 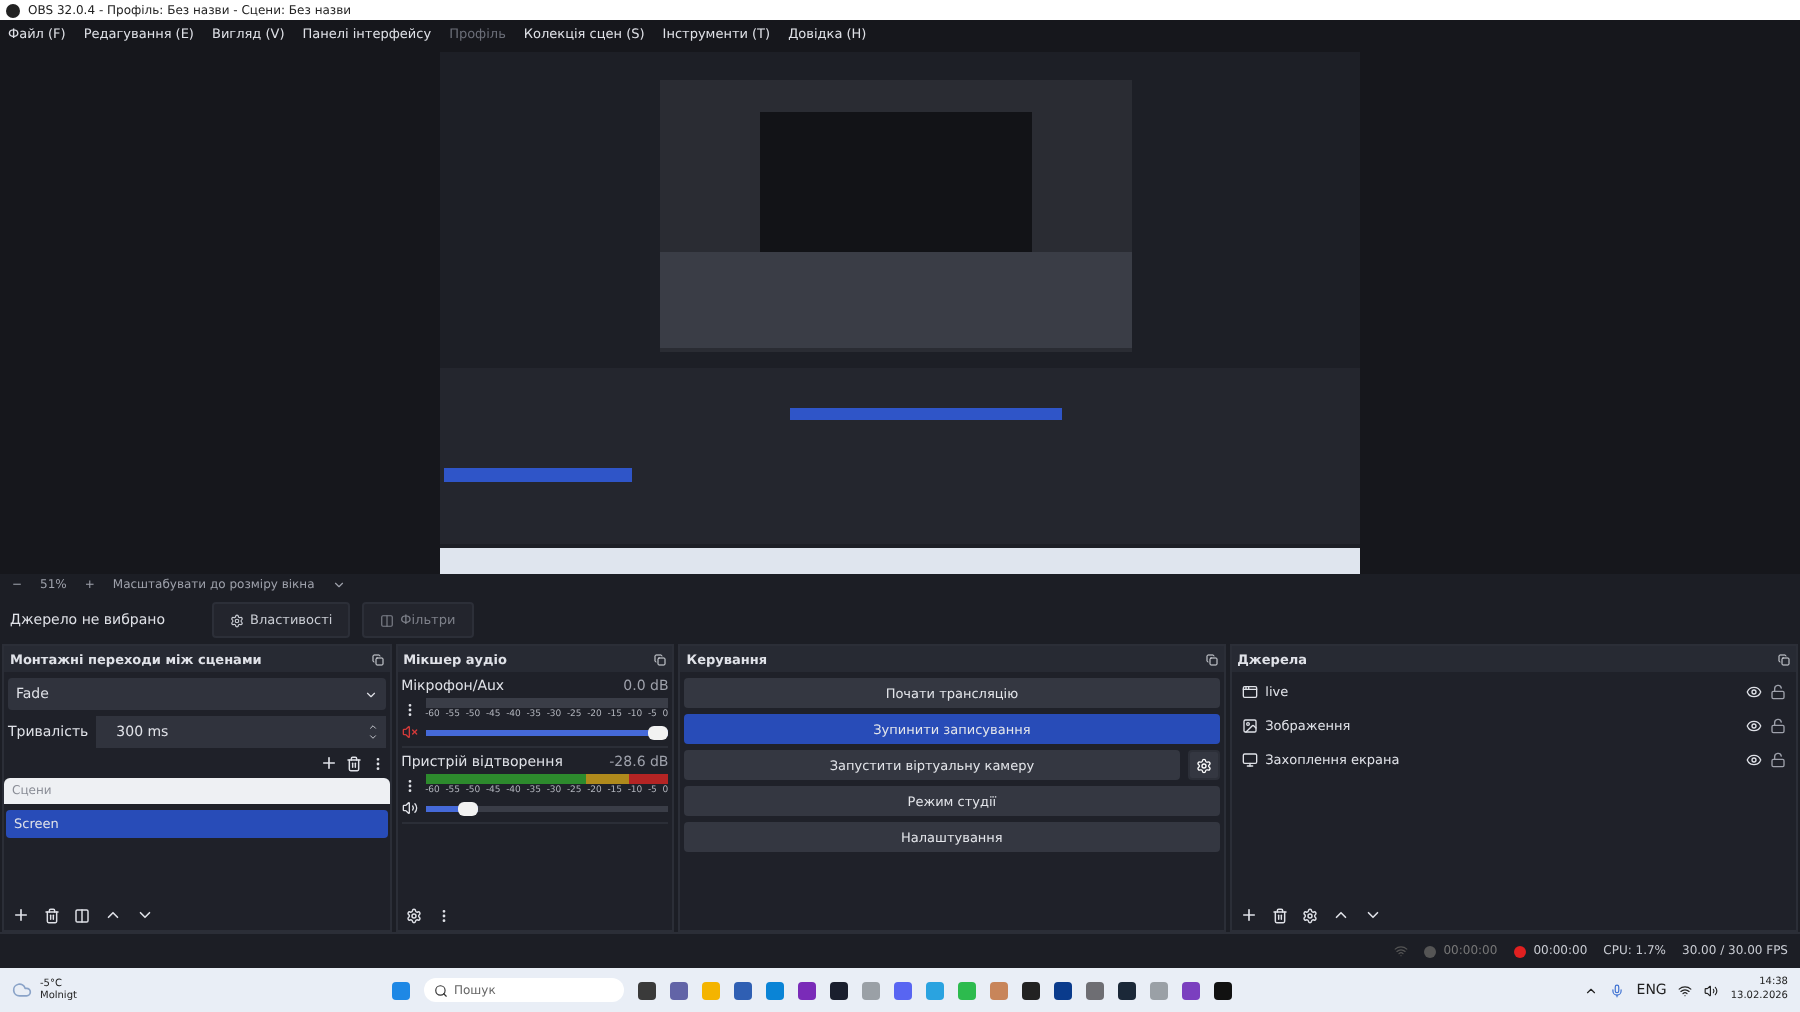 I want to click on settings-button, so click(x=1203, y=765).